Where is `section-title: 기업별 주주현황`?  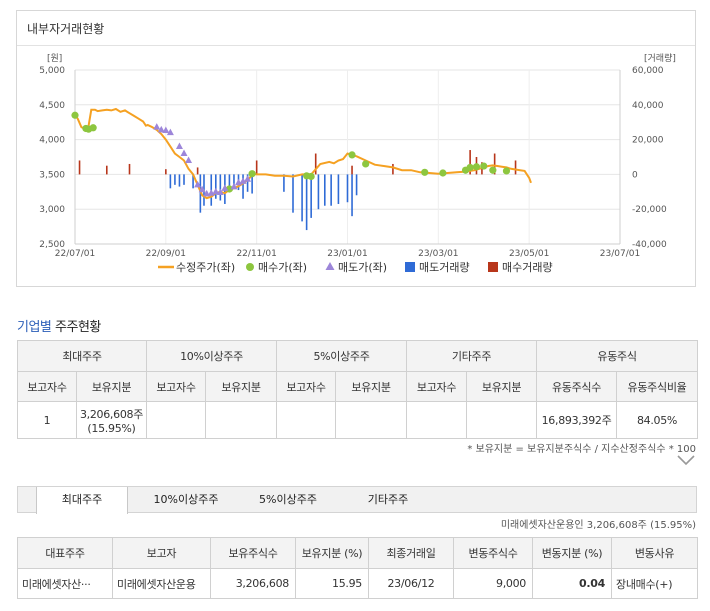 section-title: 기업별 주주현황 is located at coordinates (59, 325).